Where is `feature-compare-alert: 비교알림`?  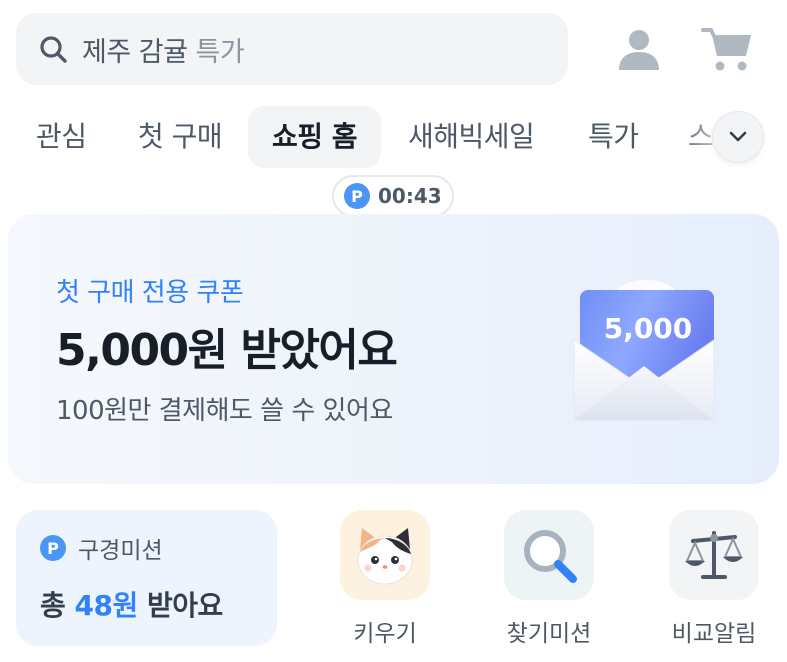
feature-compare-alert: 비교알림 is located at coordinates (714, 579).